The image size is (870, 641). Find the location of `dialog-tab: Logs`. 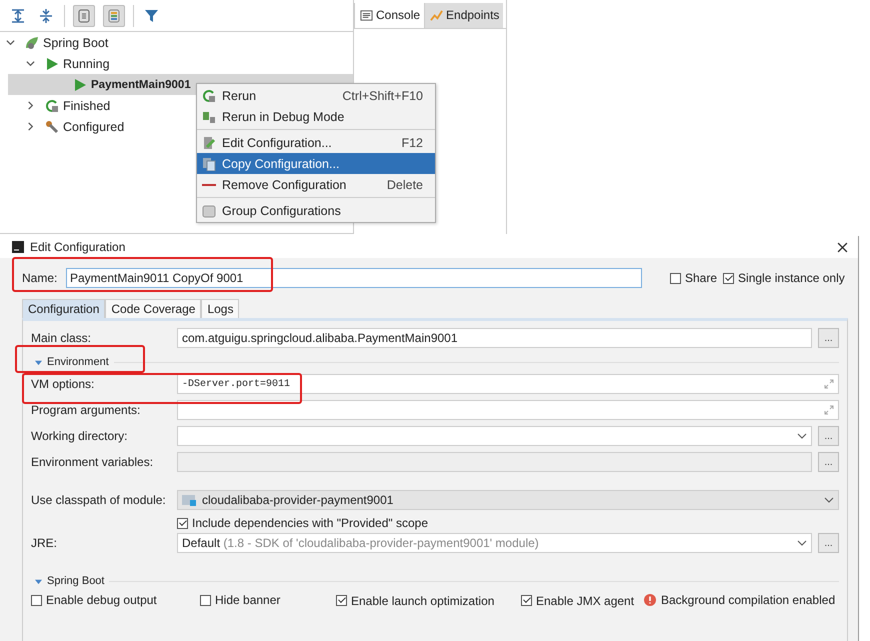

dialog-tab: Logs is located at coordinates (220, 308).